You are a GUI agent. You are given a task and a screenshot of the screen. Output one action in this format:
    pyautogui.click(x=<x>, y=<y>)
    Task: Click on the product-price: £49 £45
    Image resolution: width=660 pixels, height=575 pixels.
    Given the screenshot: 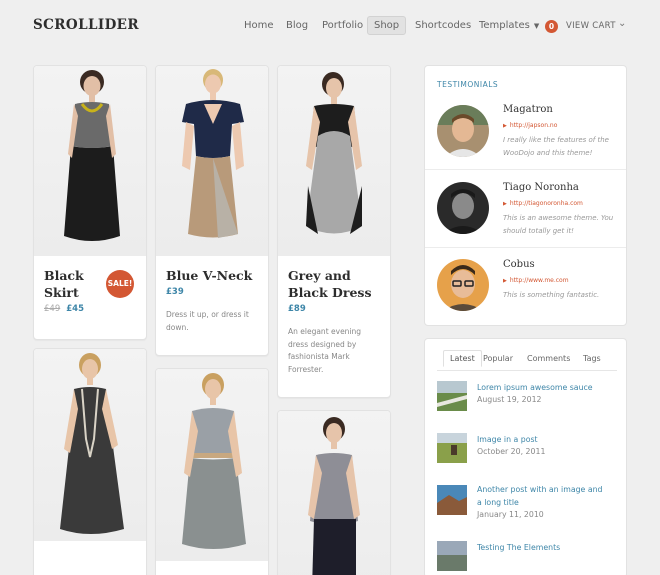 What is the action you would take?
    pyautogui.click(x=64, y=309)
    